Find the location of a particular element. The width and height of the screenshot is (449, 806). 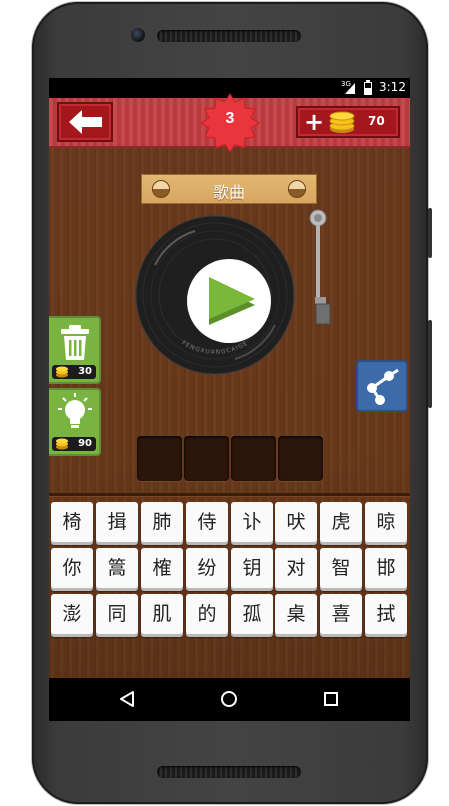

share-button is located at coordinates (382, 386).